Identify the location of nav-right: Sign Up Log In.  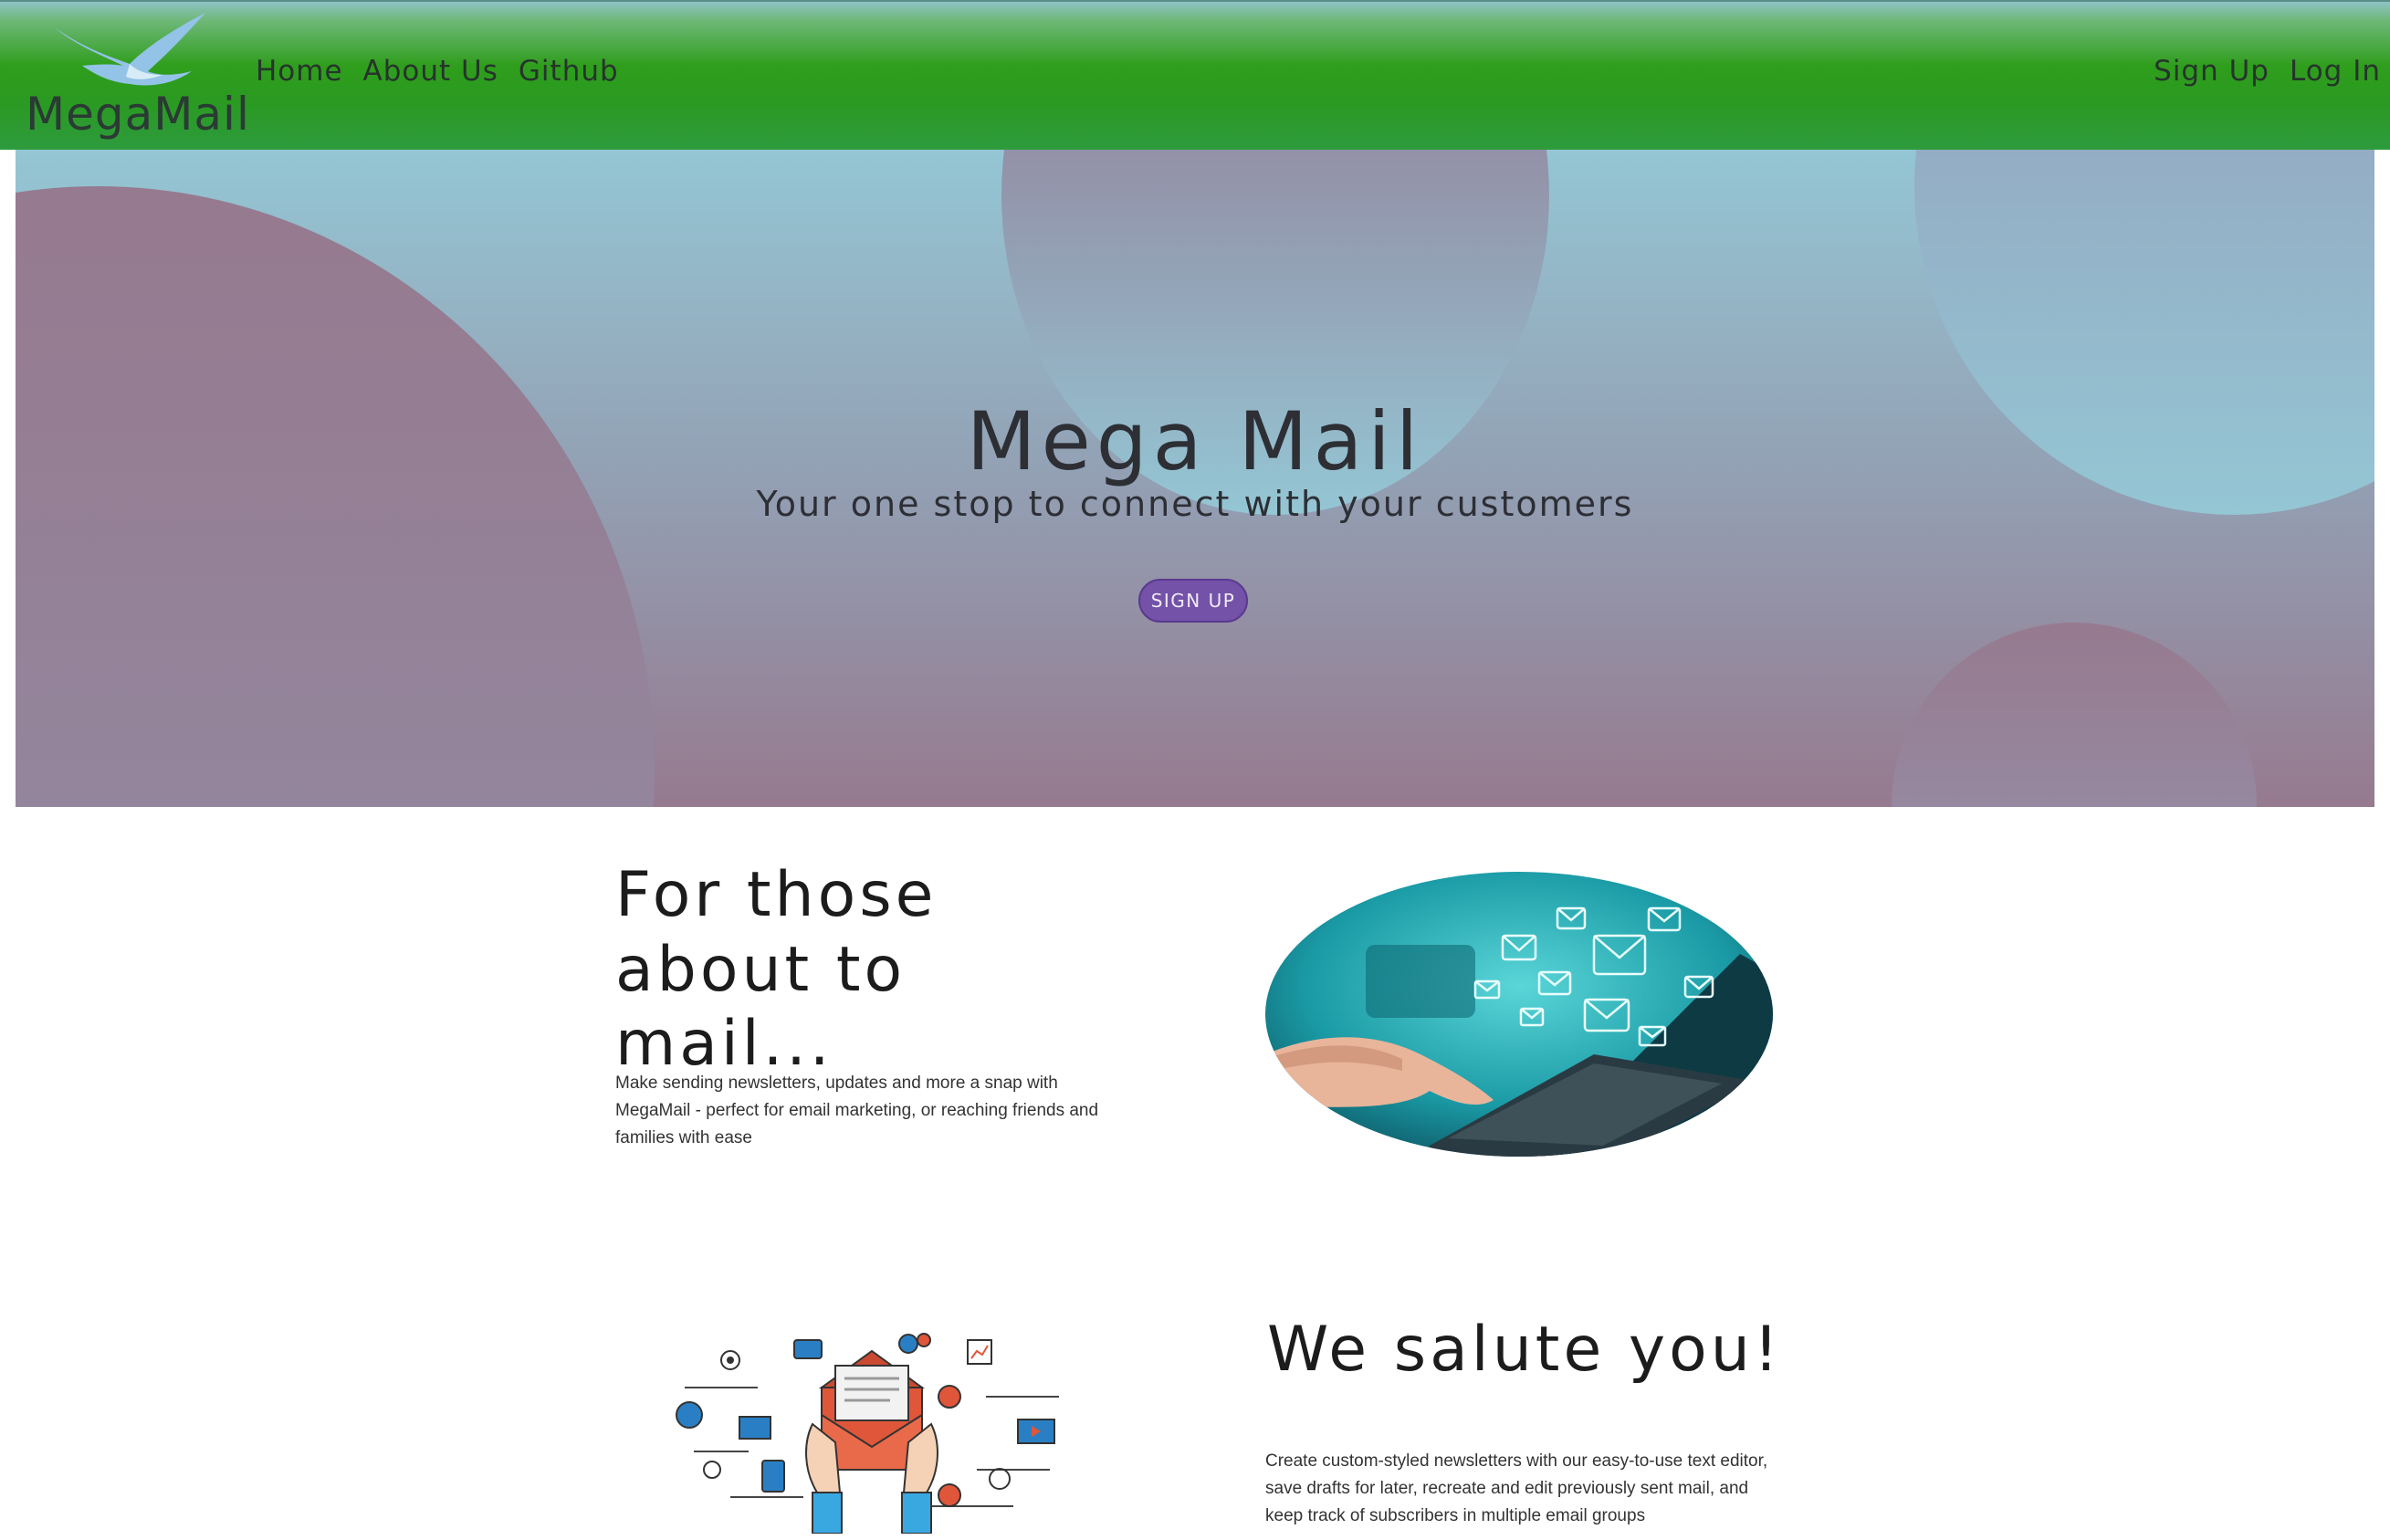
(2267, 71).